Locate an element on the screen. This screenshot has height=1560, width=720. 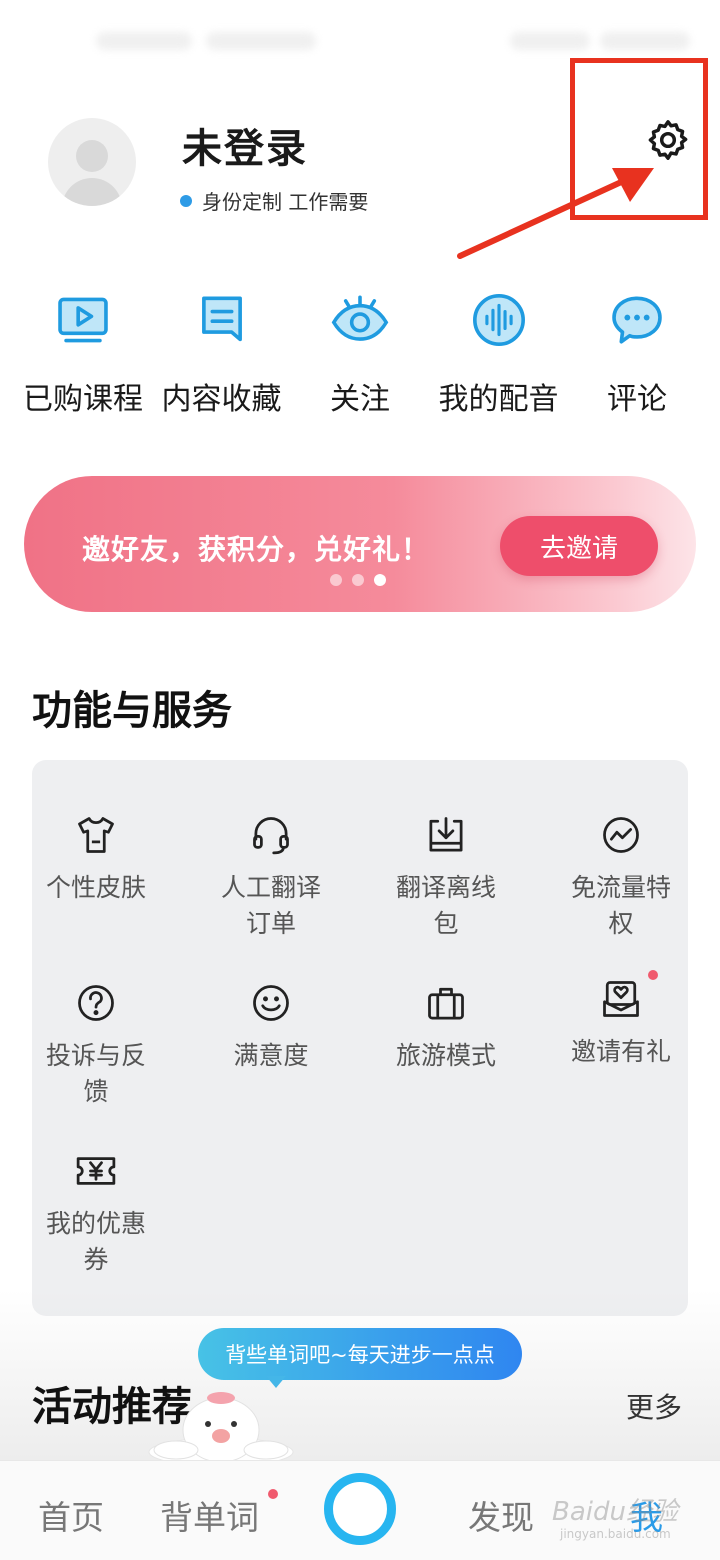
service-feedback: 投诉与反馈 is located at coordinates (96, 1045).